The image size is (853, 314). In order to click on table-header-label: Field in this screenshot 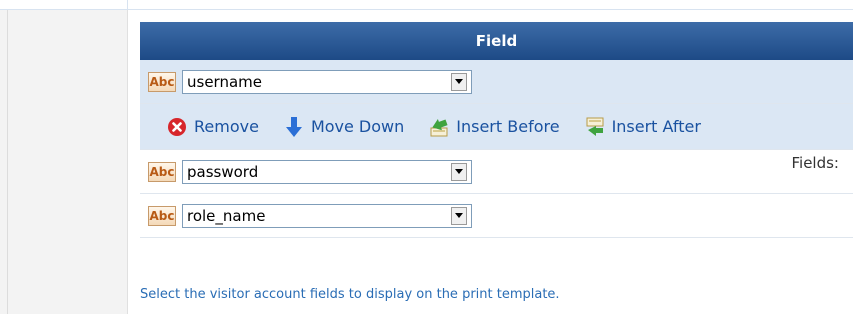, I will do `click(496, 41)`.